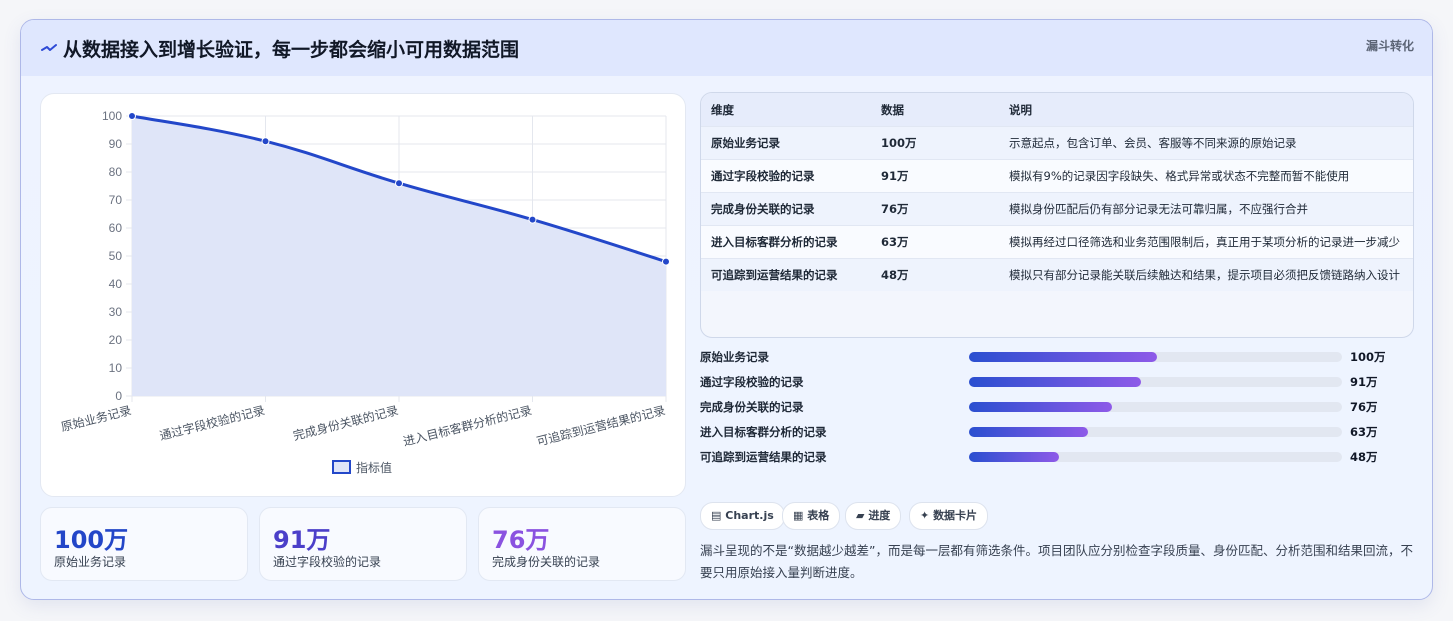  I want to click on column-header: 数据, so click(935, 110).